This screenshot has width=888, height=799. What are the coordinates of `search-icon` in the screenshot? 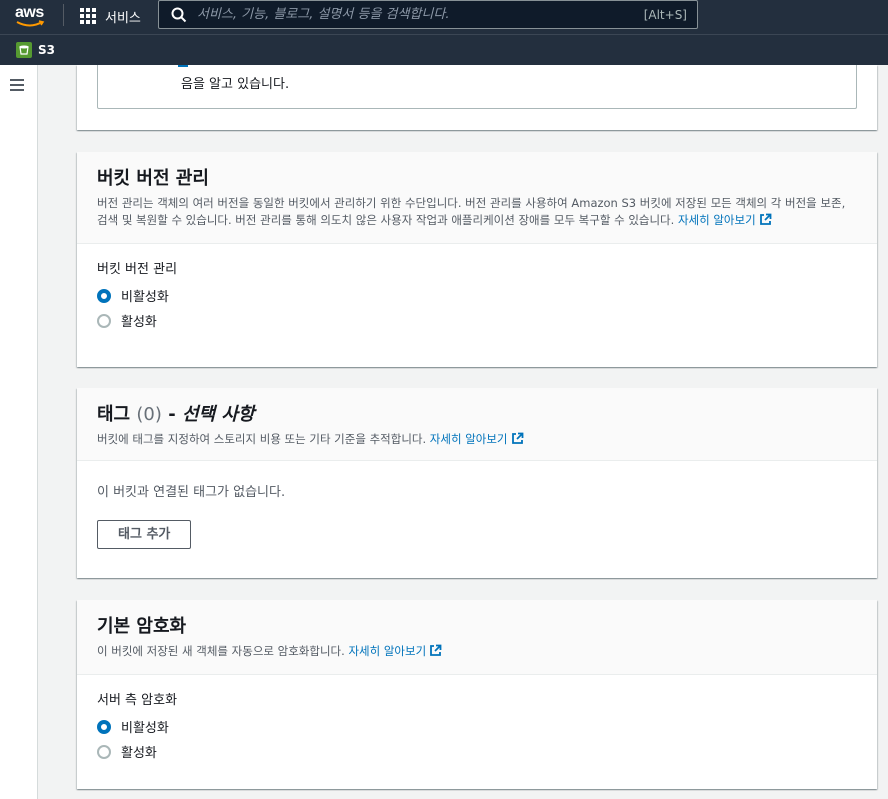 It's located at (179, 14).